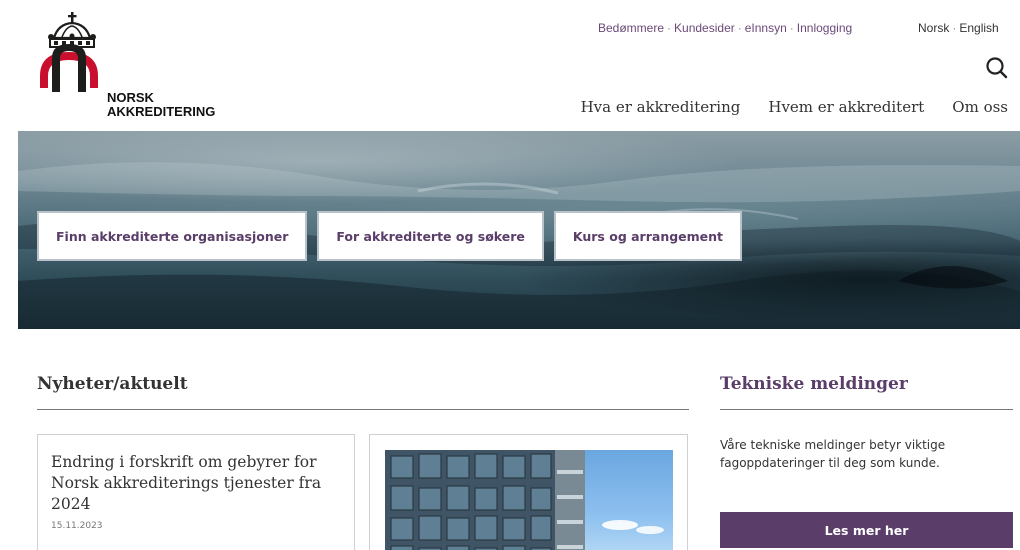  I want to click on hero-button-for-akkrediterte: For akkrediterte og søkere, so click(430, 236).